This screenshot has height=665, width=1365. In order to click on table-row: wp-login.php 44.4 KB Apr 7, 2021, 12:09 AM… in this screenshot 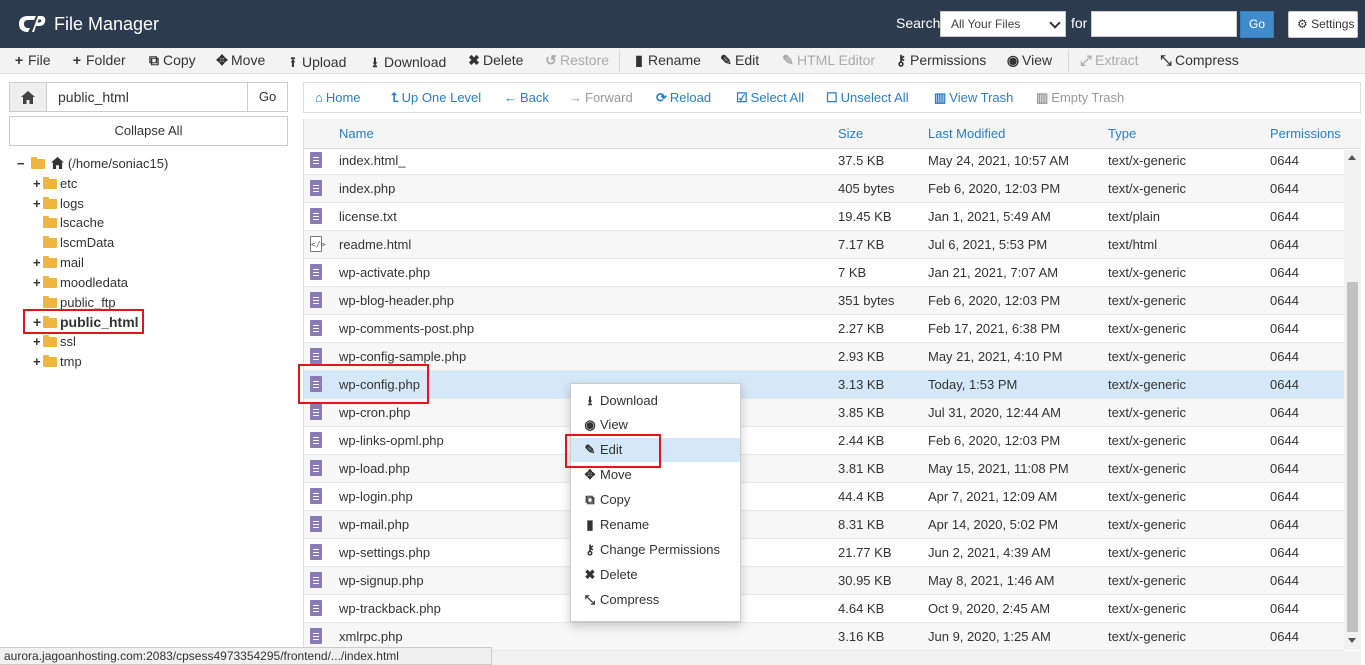, I will do `click(824, 497)`.